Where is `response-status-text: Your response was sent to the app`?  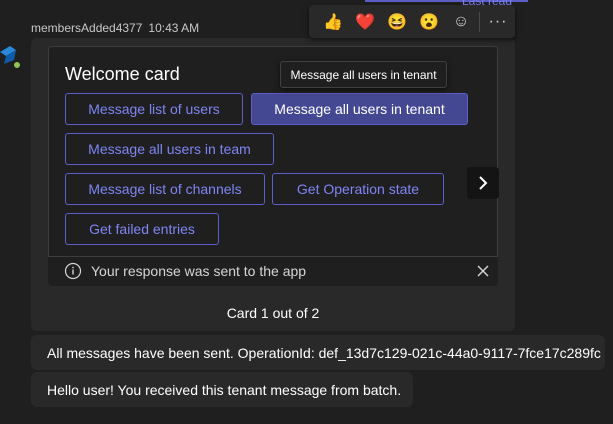 response-status-text: Your response was sent to the app is located at coordinates (199, 271).